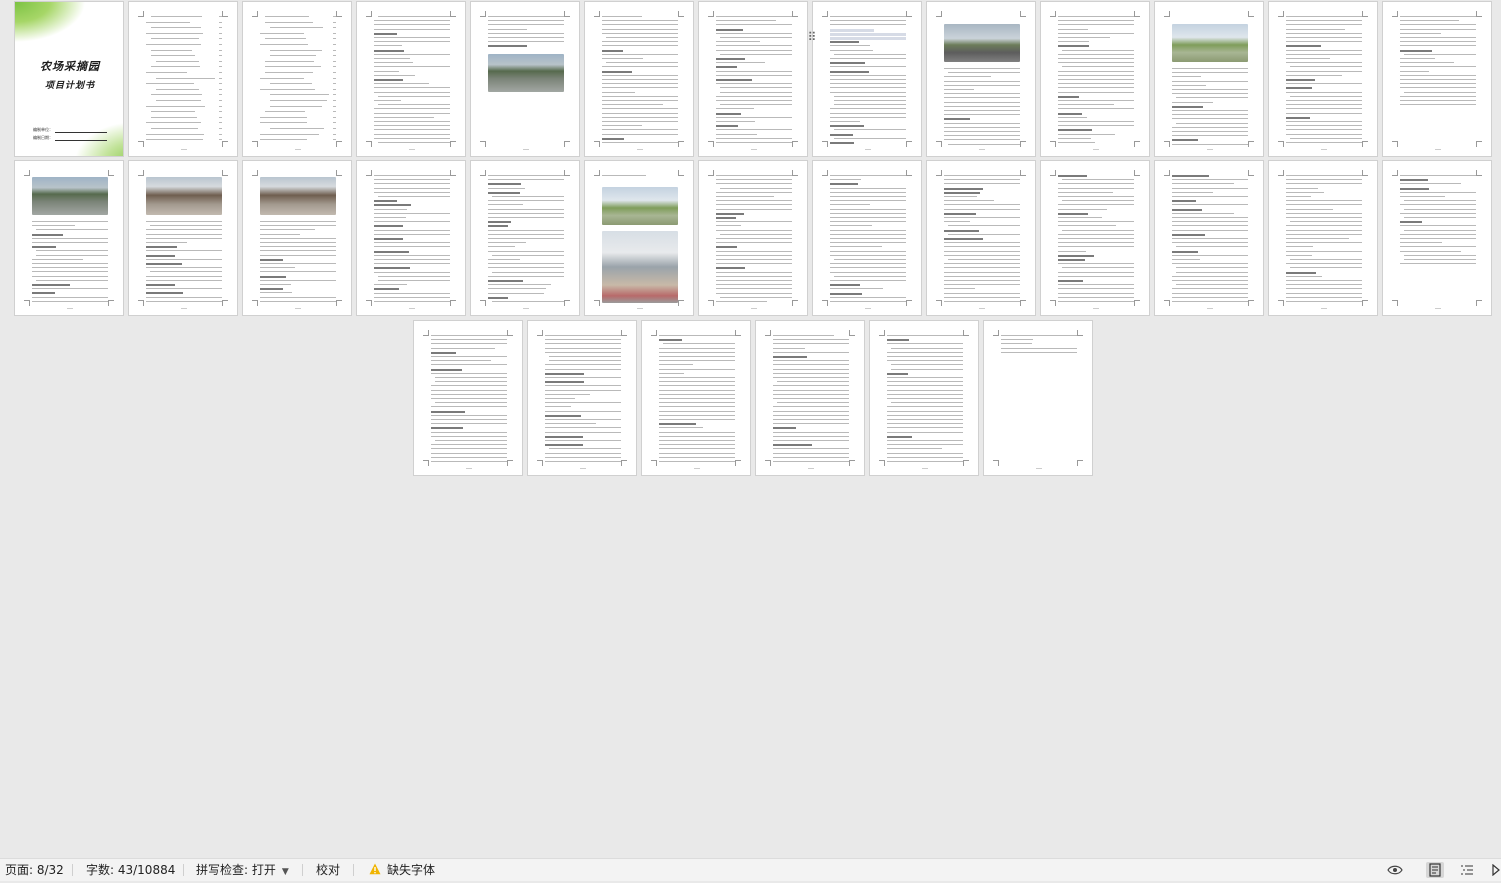 This screenshot has width=1501, height=883. Describe the element at coordinates (812, 37) in the screenshot. I see `drag-handle-icon: ⠿` at that location.